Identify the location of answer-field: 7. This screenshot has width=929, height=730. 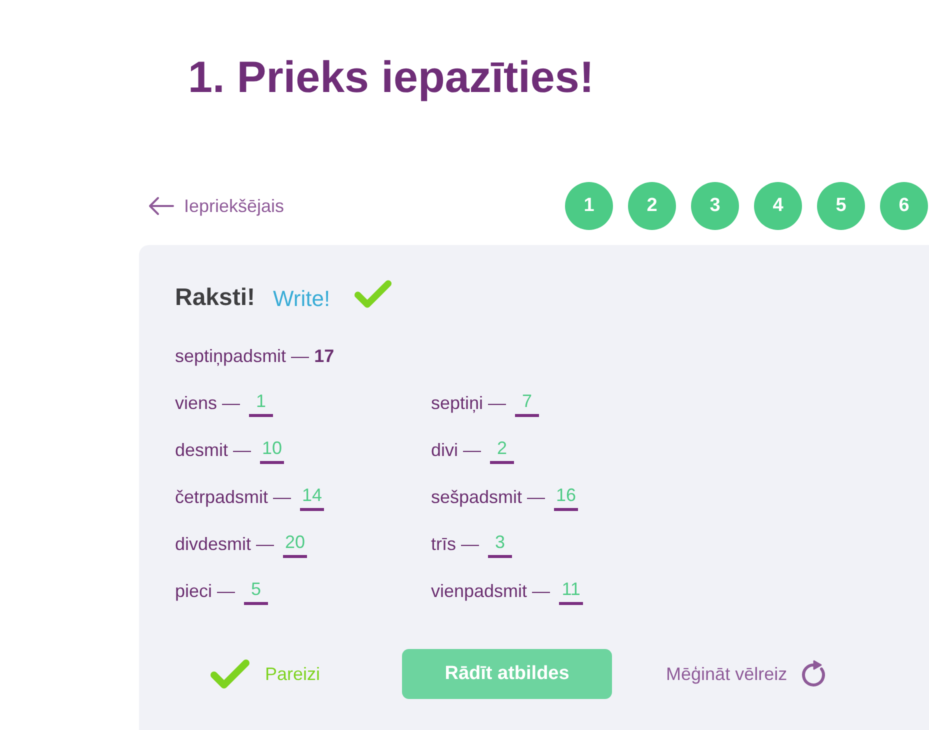
(527, 403).